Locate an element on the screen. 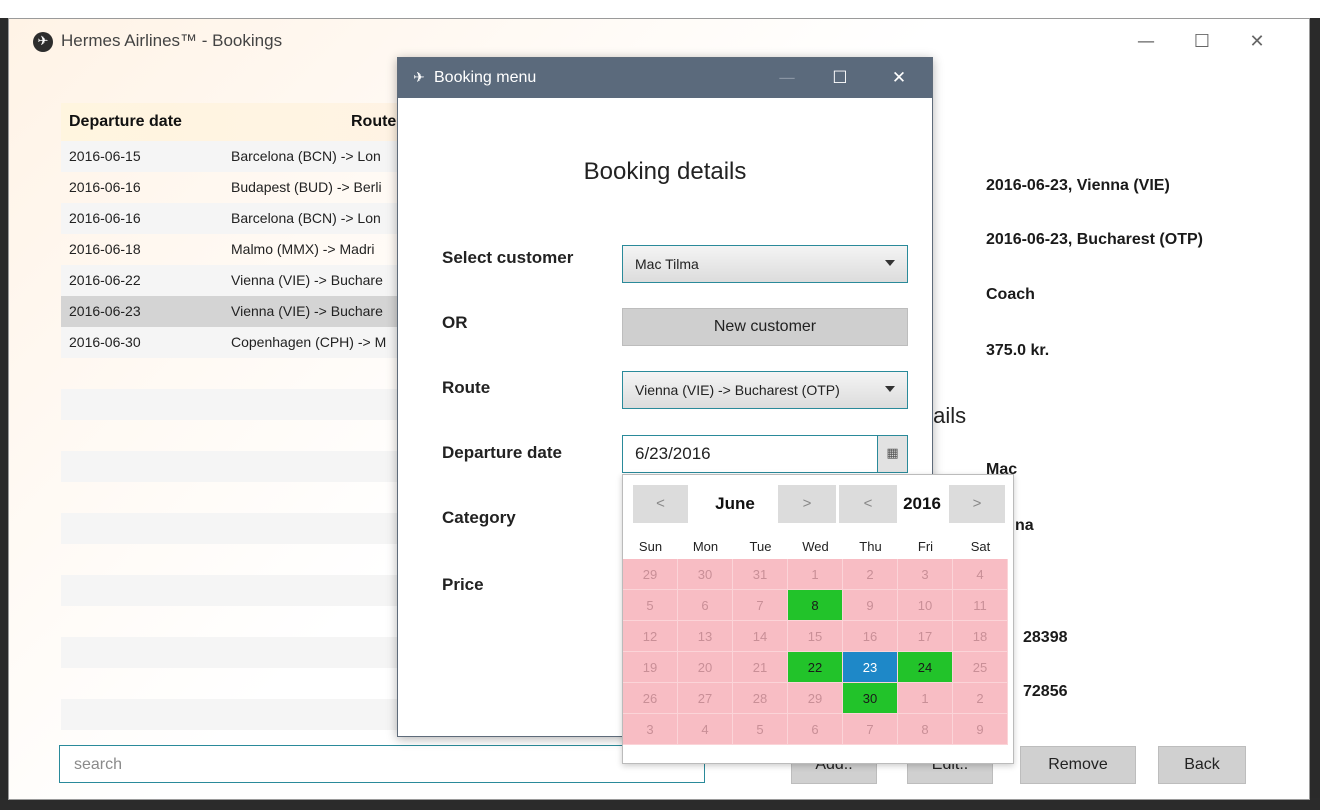  calendar-day: 22 is located at coordinates (815, 667).